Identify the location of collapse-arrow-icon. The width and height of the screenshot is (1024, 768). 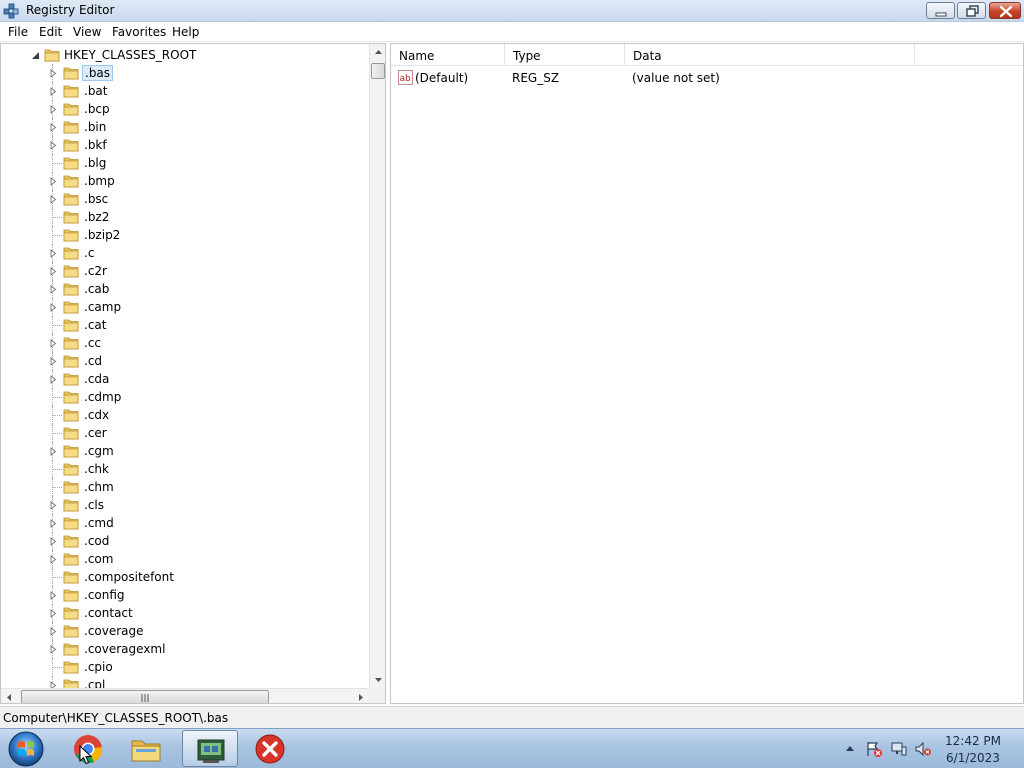
(35, 55).